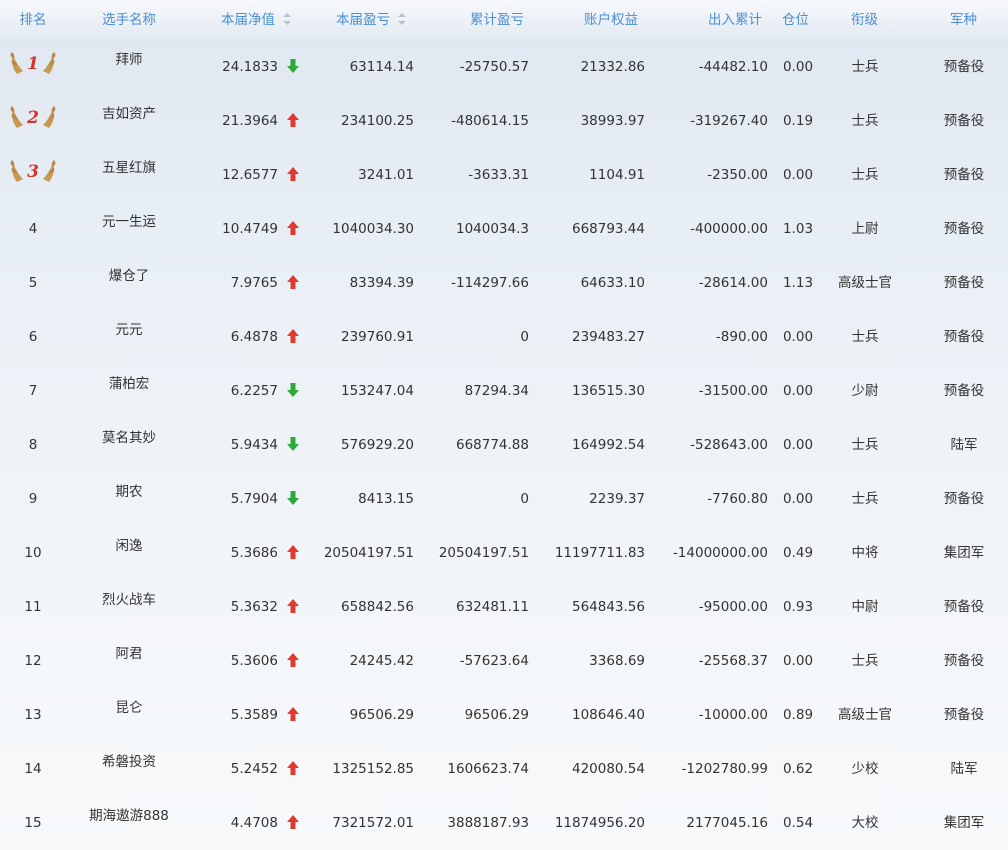 The height and width of the screenshot is (850, 1008). I want to click on in-out-total: -2350.00, so click(737, 175).